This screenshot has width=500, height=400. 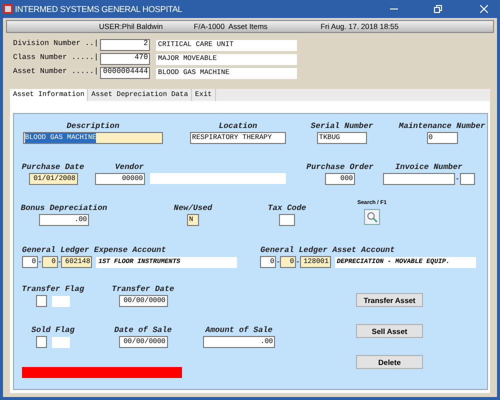 What do you see at coordinates (428, 167) in the screenshot?
I see `field-label: Invoice Number` at bounding box center [428, 167].